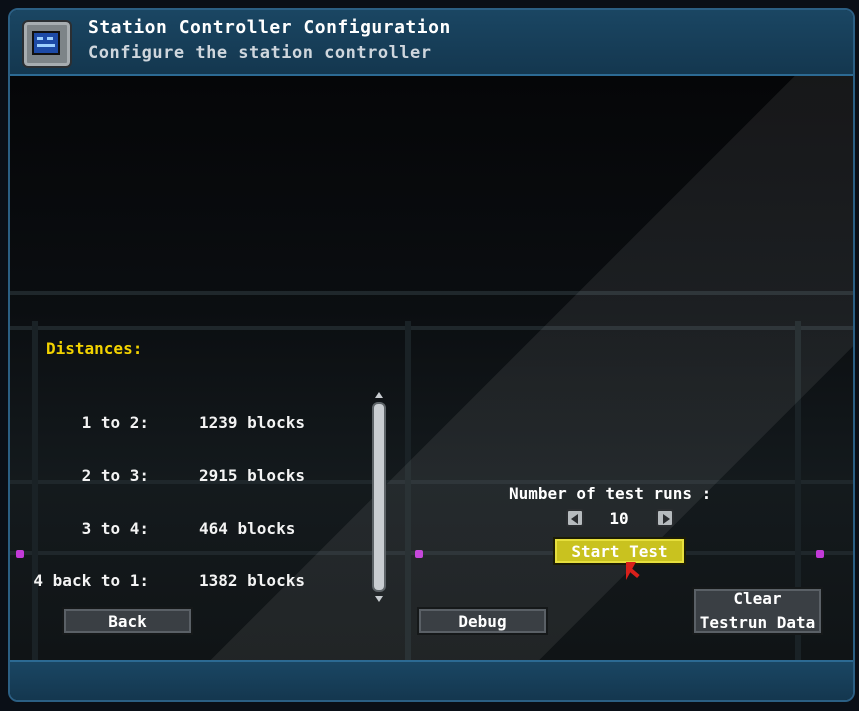 This screenshot has width=859, height=711. Describe the element at coordinates (47, 44) in the screenshot. I see `monitor-panel-icon` at that location.